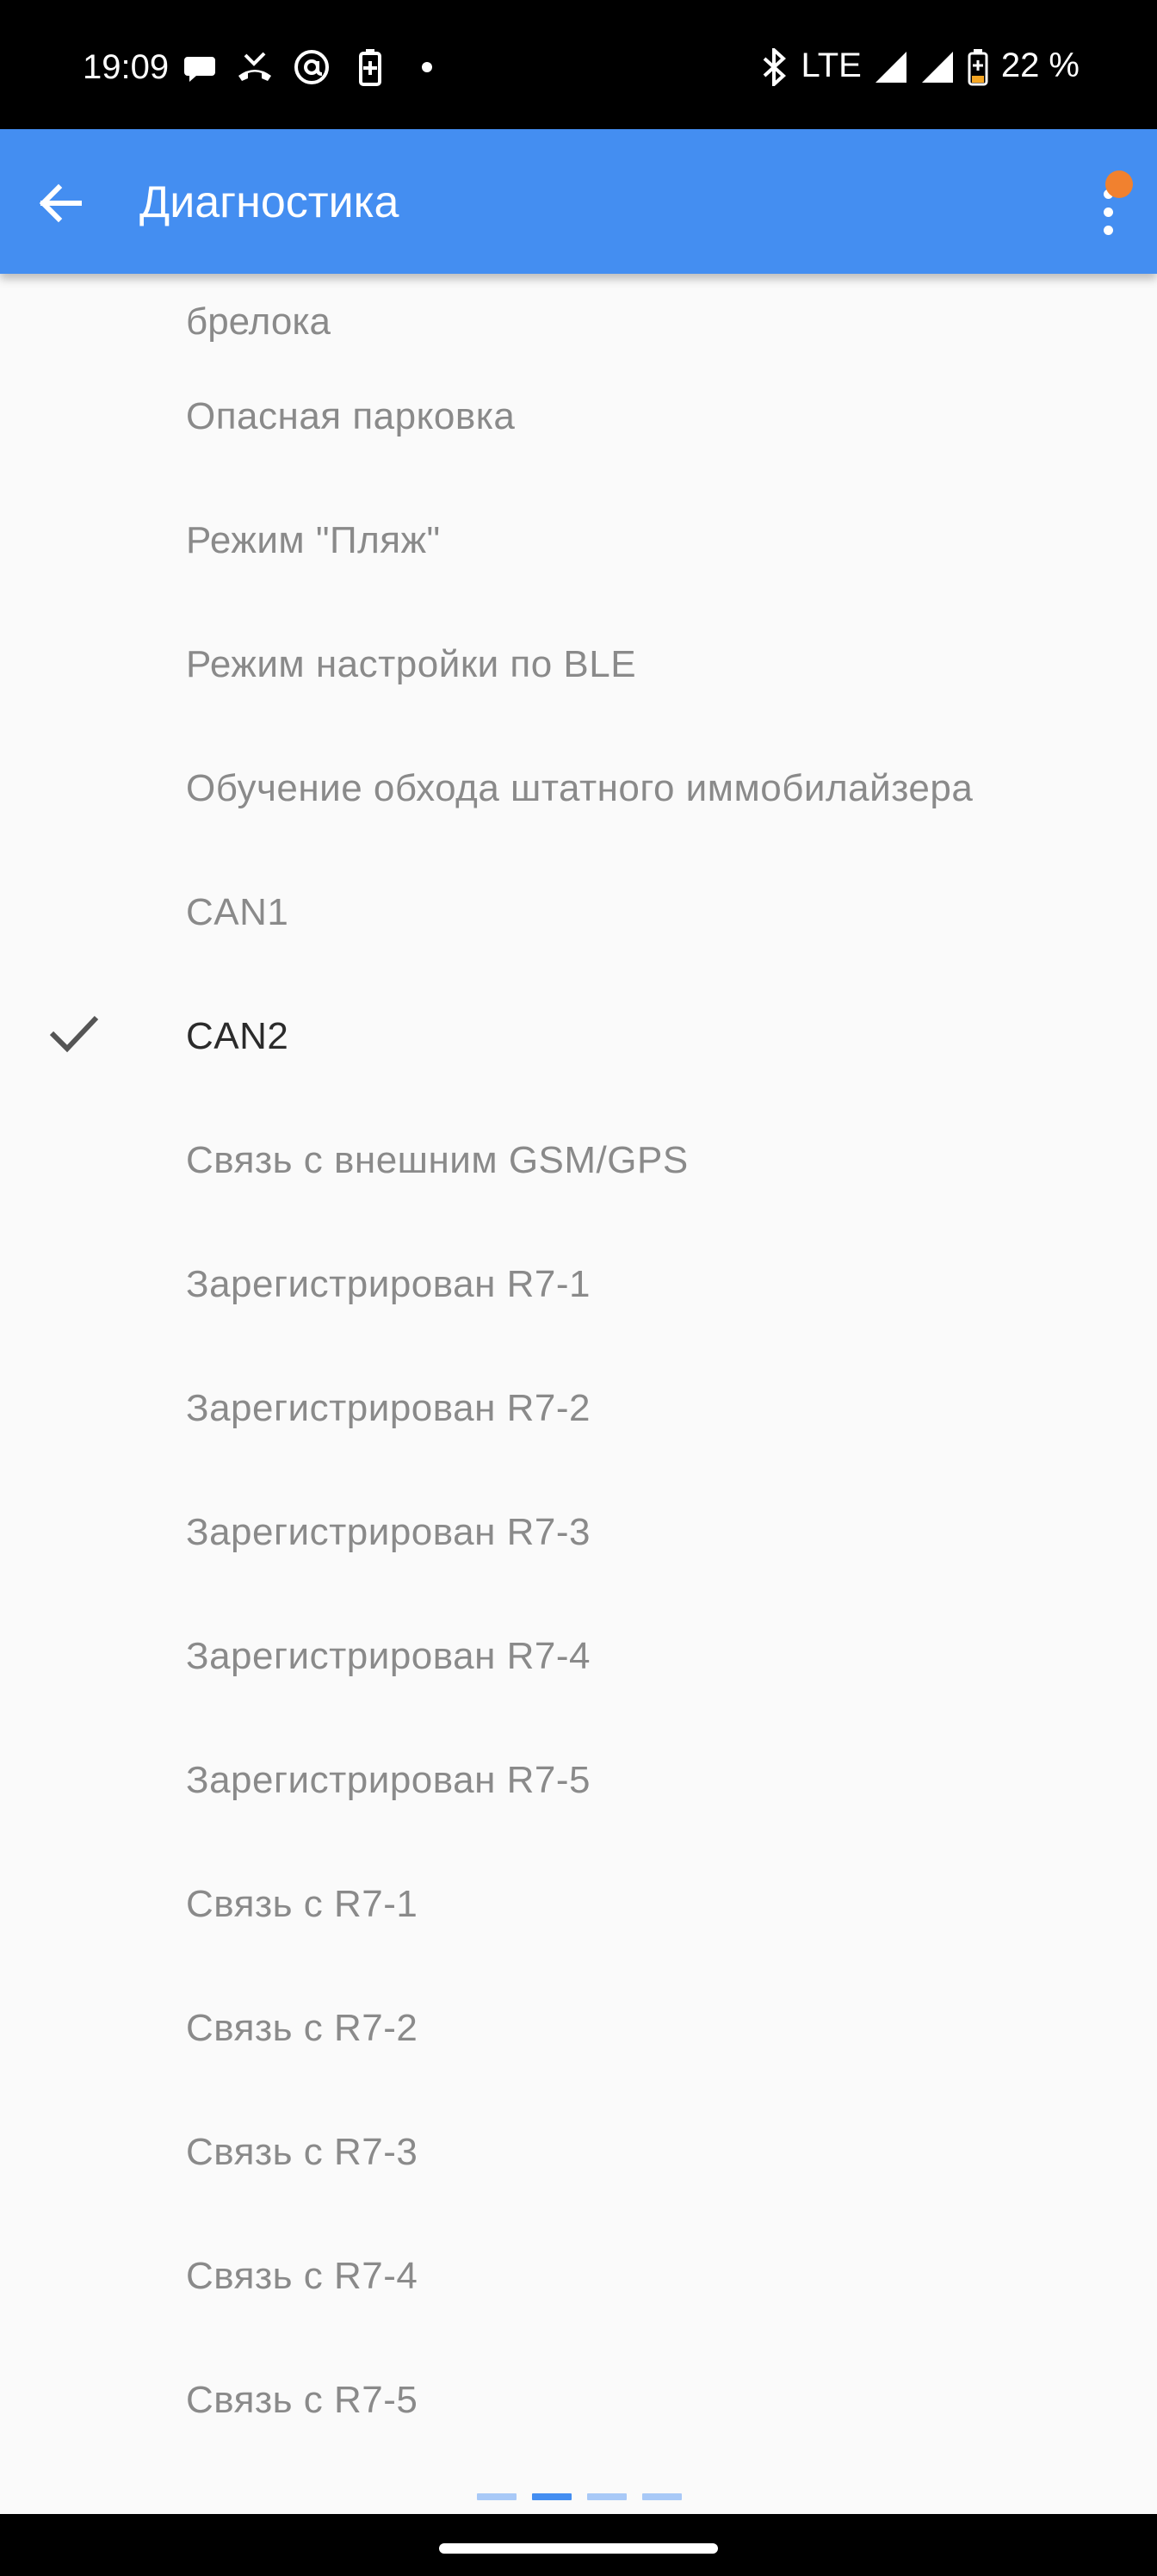  What do you see at coordinates (579, 453) in the screenshot?
I see `list-item: Опасная парковка` at bounding box center [579, 453].